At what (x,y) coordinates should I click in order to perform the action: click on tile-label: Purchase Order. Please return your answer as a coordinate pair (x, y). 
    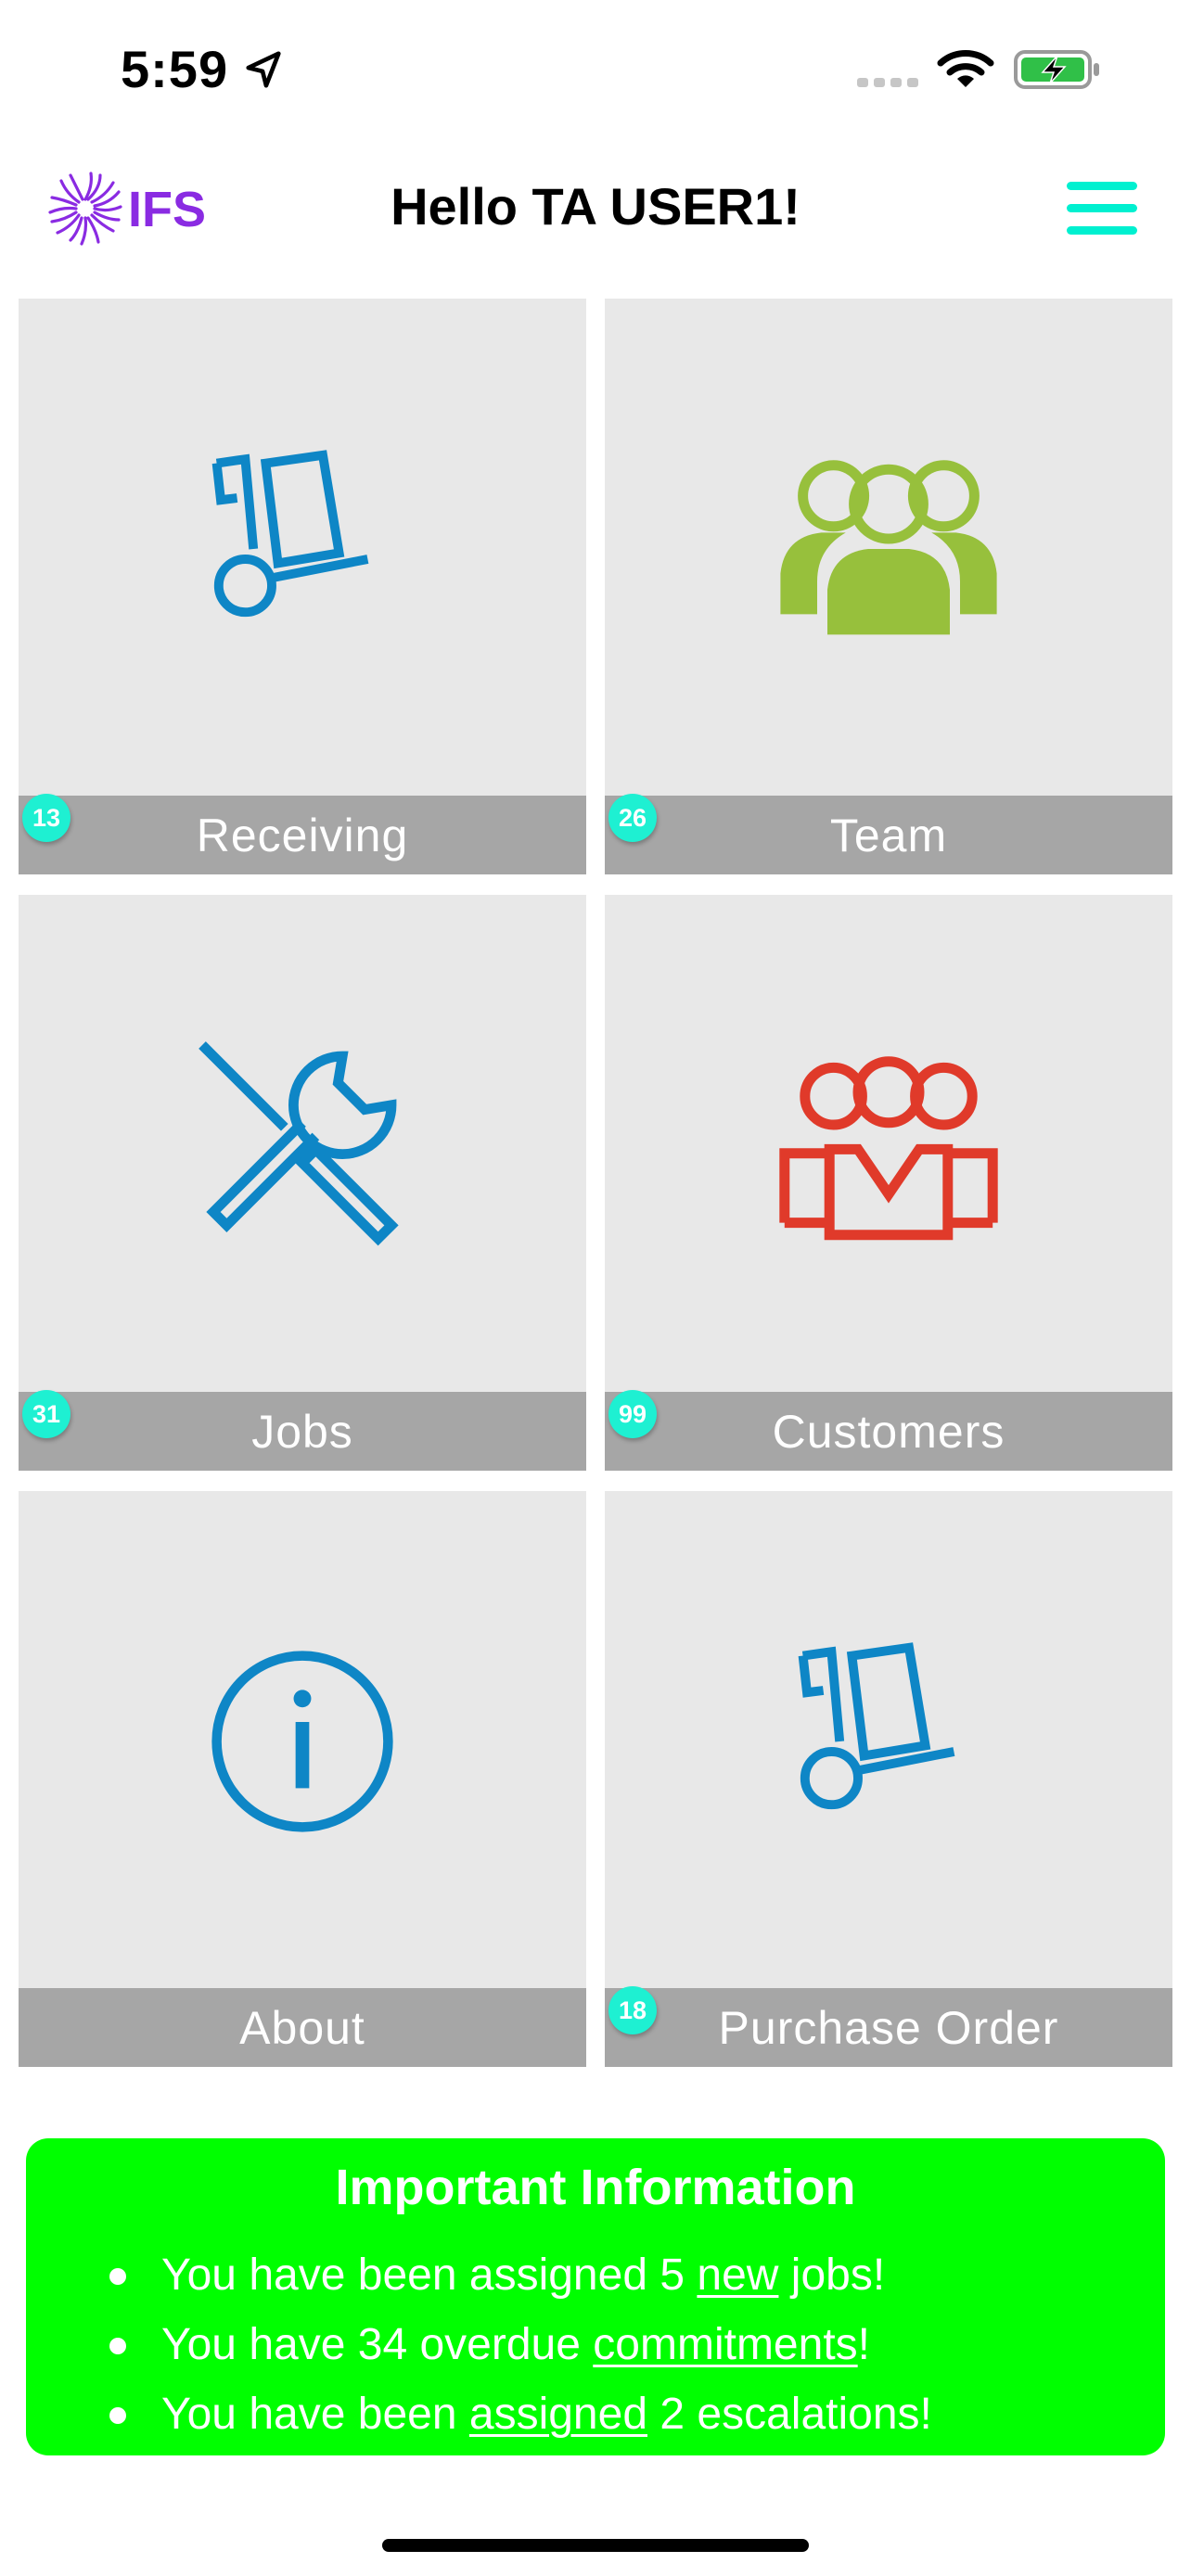
    Looking at the image, I should click on (888, 2028).